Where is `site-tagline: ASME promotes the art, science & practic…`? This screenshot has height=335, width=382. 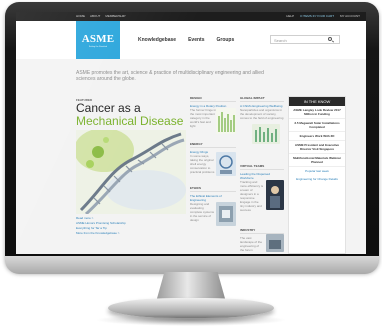
site-tagline: ASME promotes the art, science & practic… is located at coordinates (170, 76).